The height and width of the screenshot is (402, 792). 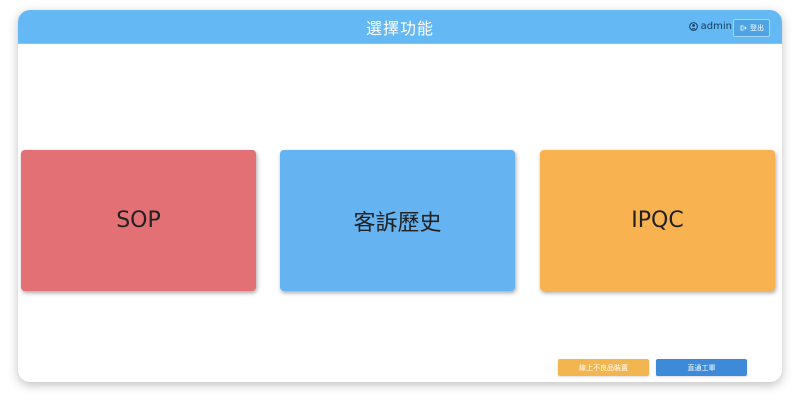 I want to click on direct-work-order-button-label: 直通工單, so click(x=701, y=367).